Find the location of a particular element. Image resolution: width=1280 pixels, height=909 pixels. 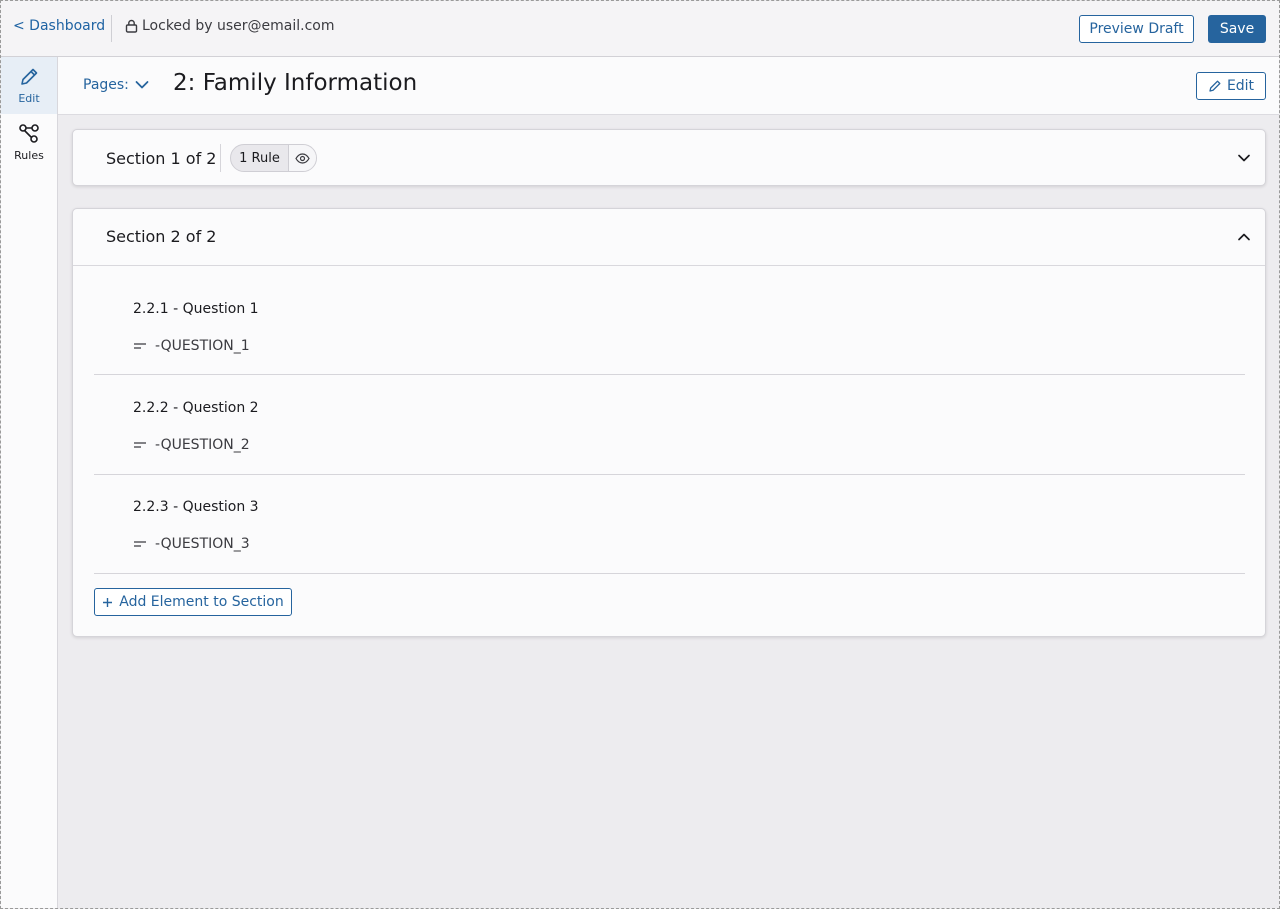

add-element-button-label: Add Element to Section is located at coordinates (201, 602).